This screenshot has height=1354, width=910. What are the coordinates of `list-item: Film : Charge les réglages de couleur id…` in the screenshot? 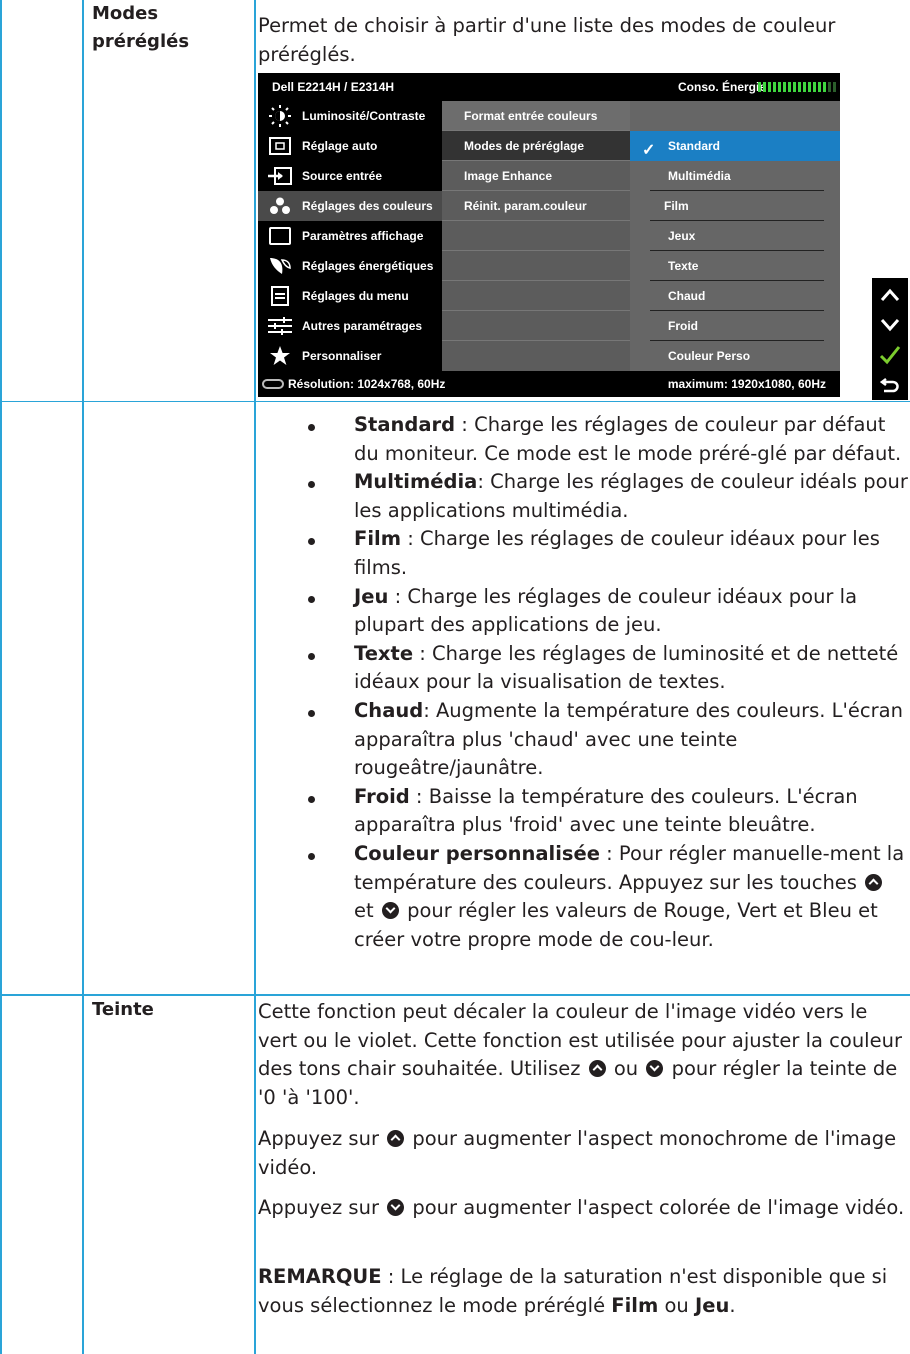 It's located at (583, 553).